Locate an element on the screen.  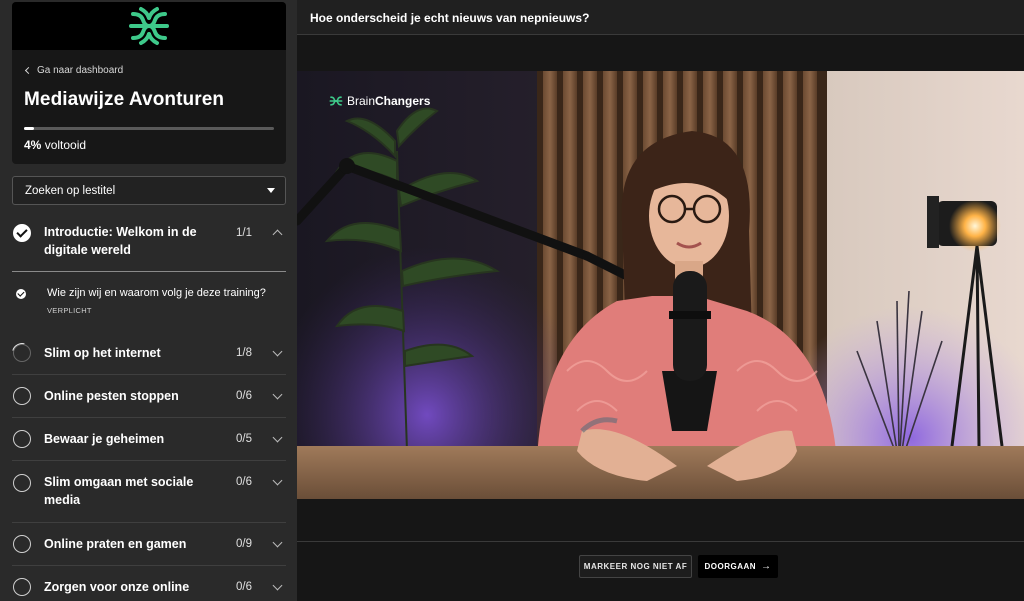
back-link-label: Ga naar dashboard is located at coordinates (80, 70).